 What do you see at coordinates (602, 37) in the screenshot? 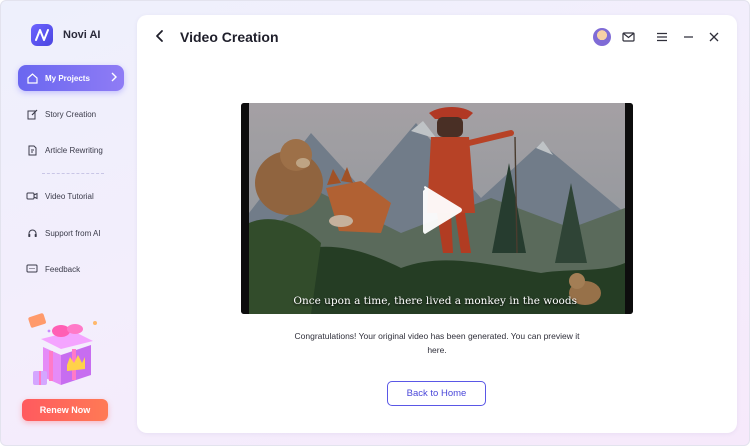
I see `user-avatar` at bounding box center [602, 37].